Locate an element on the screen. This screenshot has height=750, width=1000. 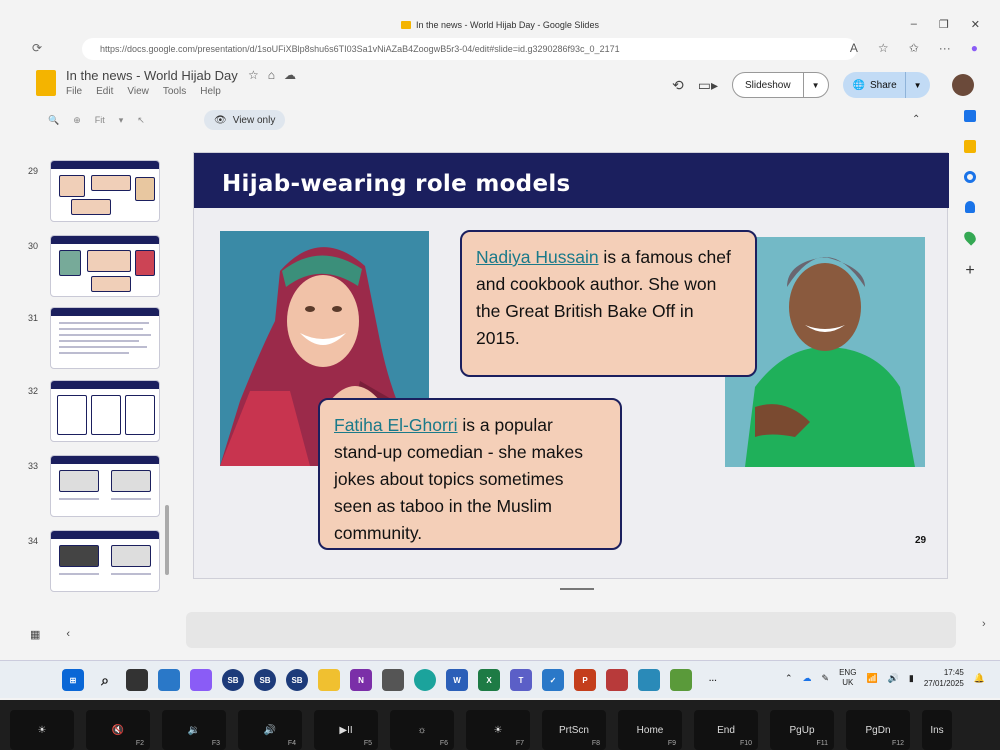
doc-title: In the news - World Hijab Day is located at coordinates (152, 75).